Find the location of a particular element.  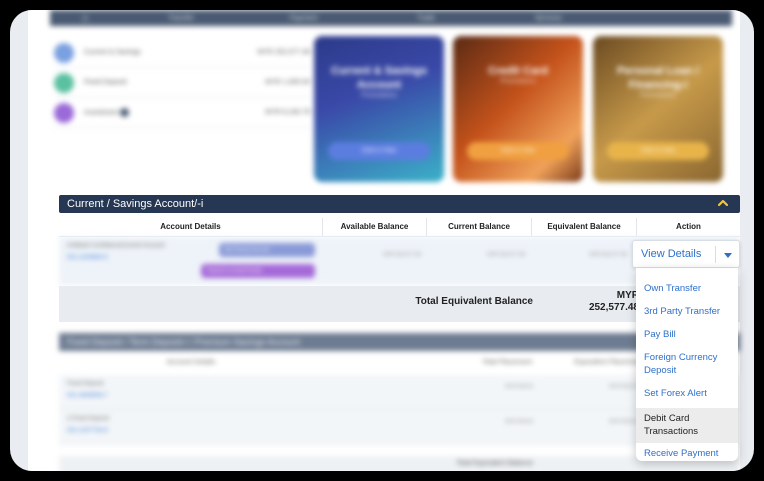

menu-item-debit-card-transactions: Debit Card Transactions is located at coordinates (687, 425).